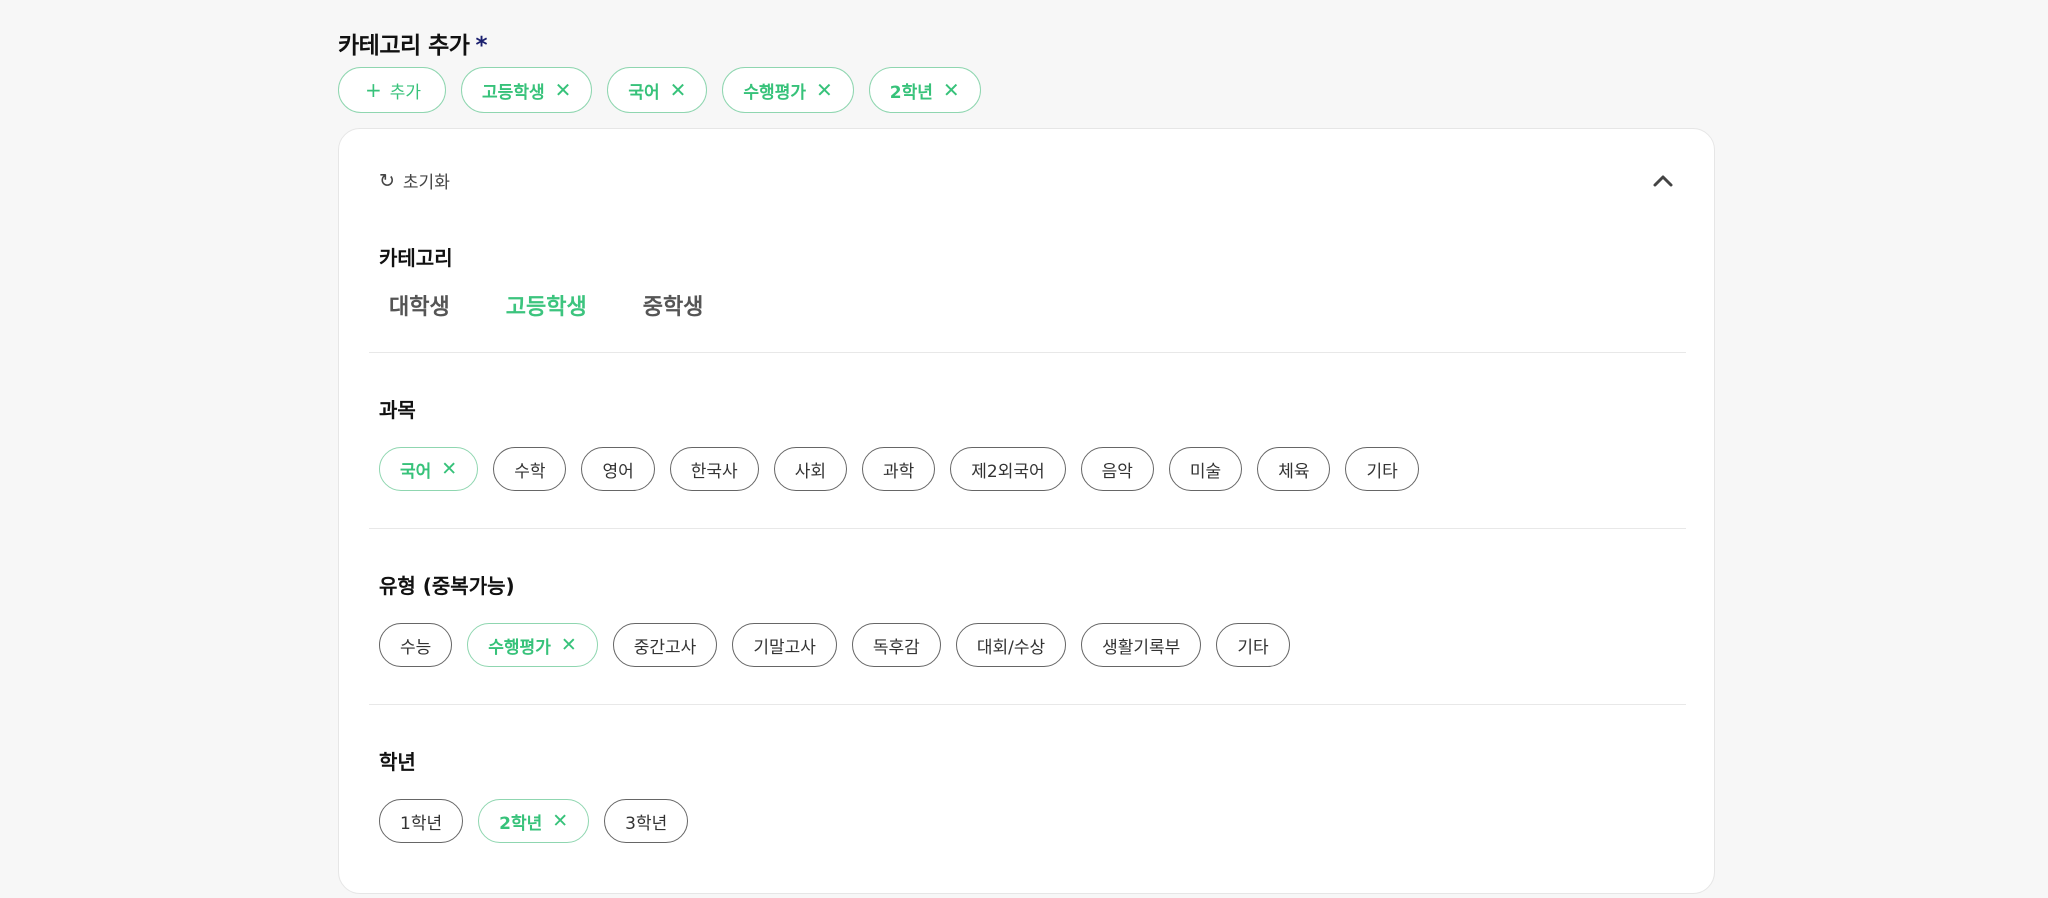 Image resolution: width=2048 pixels, height=898 pixels. I want to click on category-tabs: 대학생 고등학생 중학생, so click(546, 305).